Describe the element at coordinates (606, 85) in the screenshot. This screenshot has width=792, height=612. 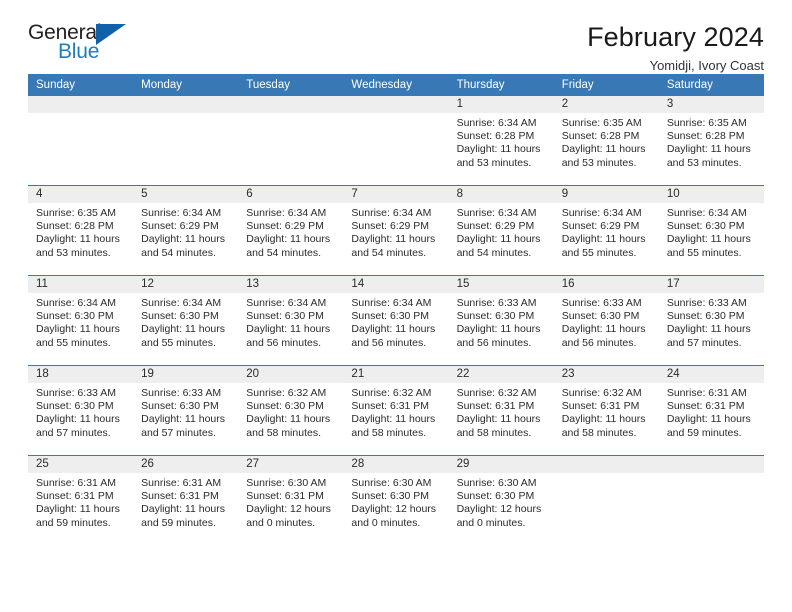
I see `weekday-header-friday: Friday` at that location.